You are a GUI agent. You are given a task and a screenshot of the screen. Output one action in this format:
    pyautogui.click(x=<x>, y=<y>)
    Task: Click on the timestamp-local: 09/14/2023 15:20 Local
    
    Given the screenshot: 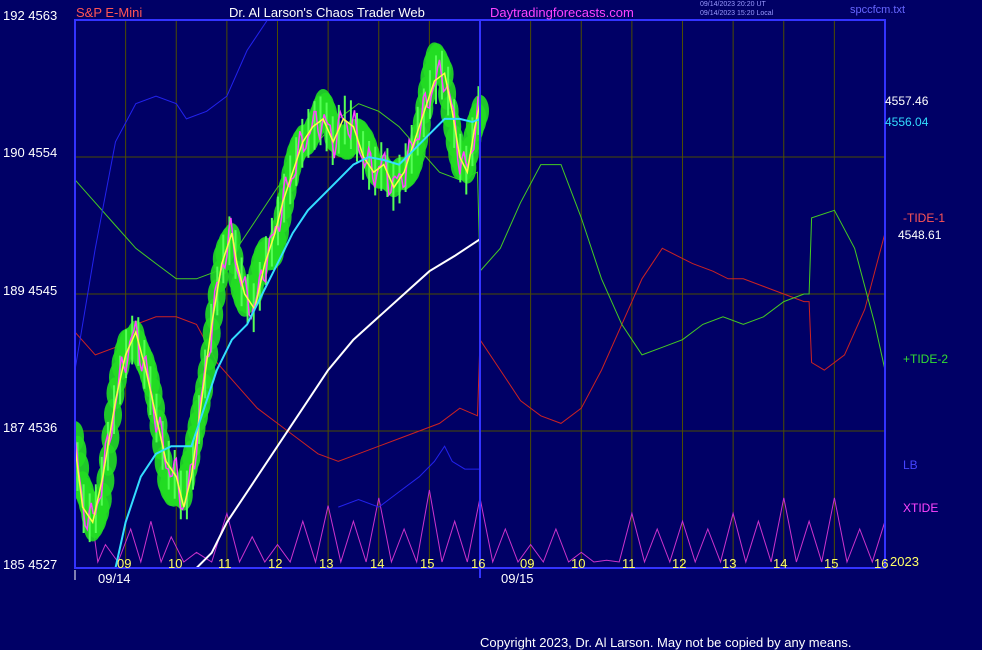 What is the action you would take?
    pyautogui.click(x=737, y=13)
    